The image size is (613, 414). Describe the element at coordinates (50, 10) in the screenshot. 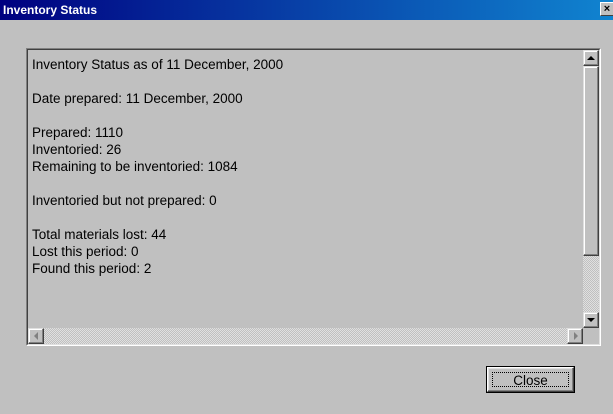

I see `window-title: Inventory Status` at that location.